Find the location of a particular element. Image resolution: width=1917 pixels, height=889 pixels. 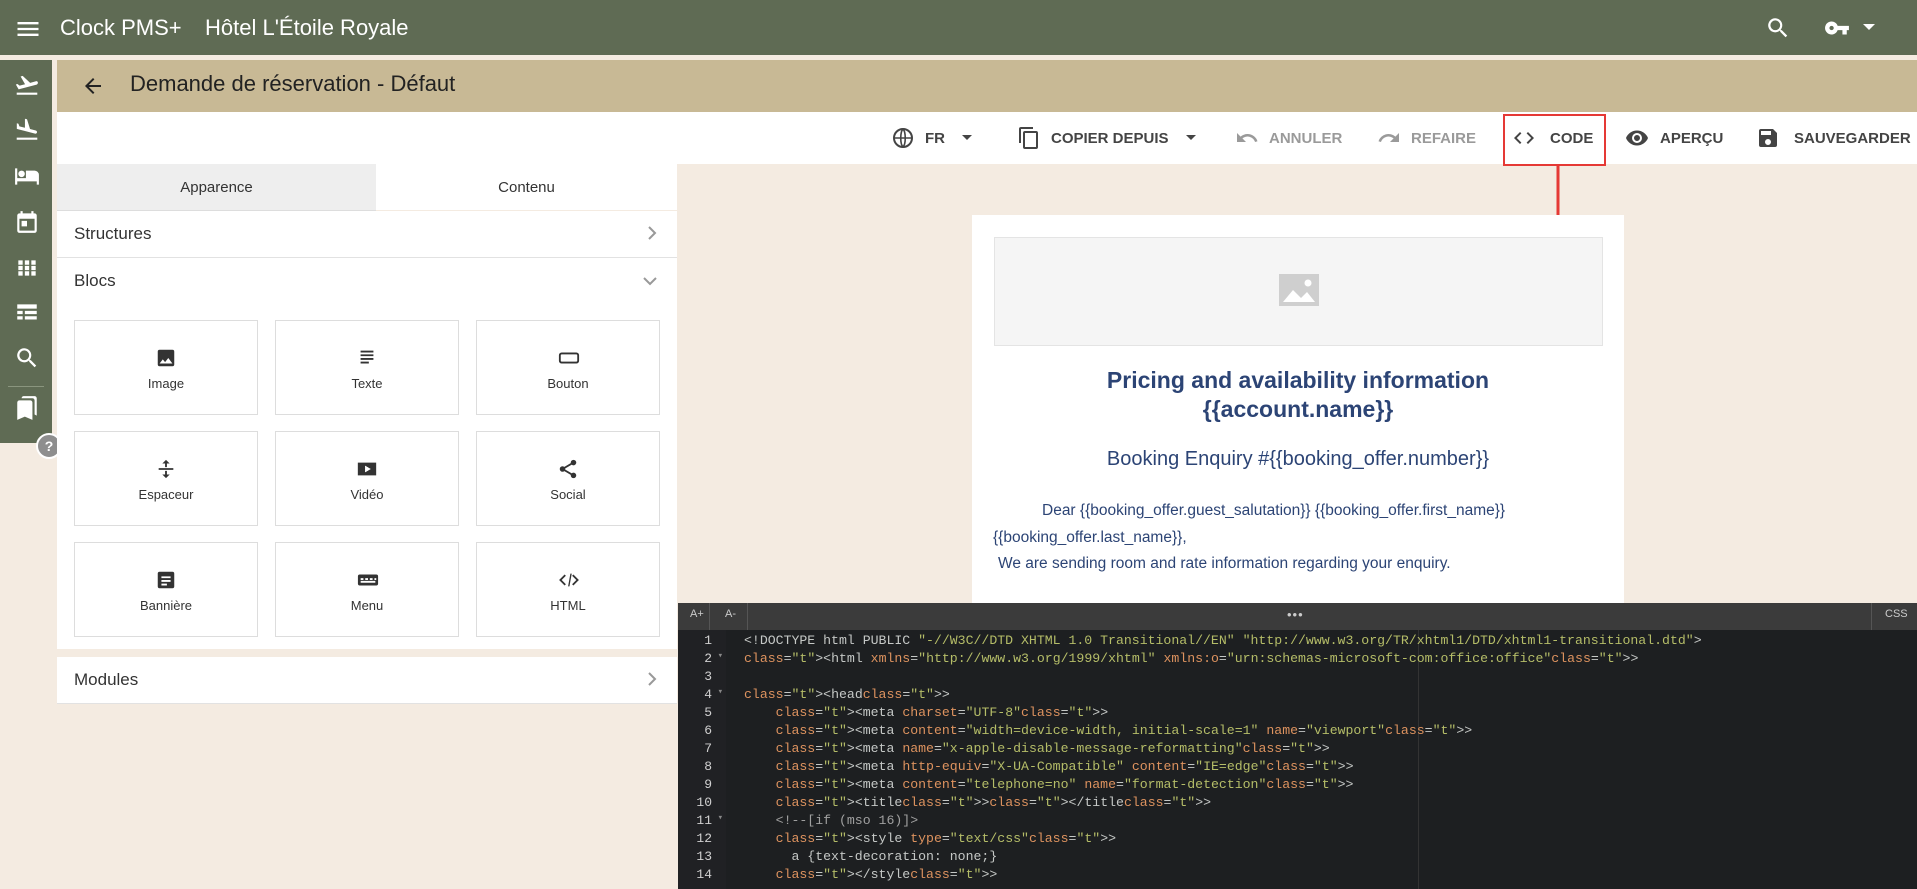

block-spacer: Espaceur is located at coordinates (166, 478).